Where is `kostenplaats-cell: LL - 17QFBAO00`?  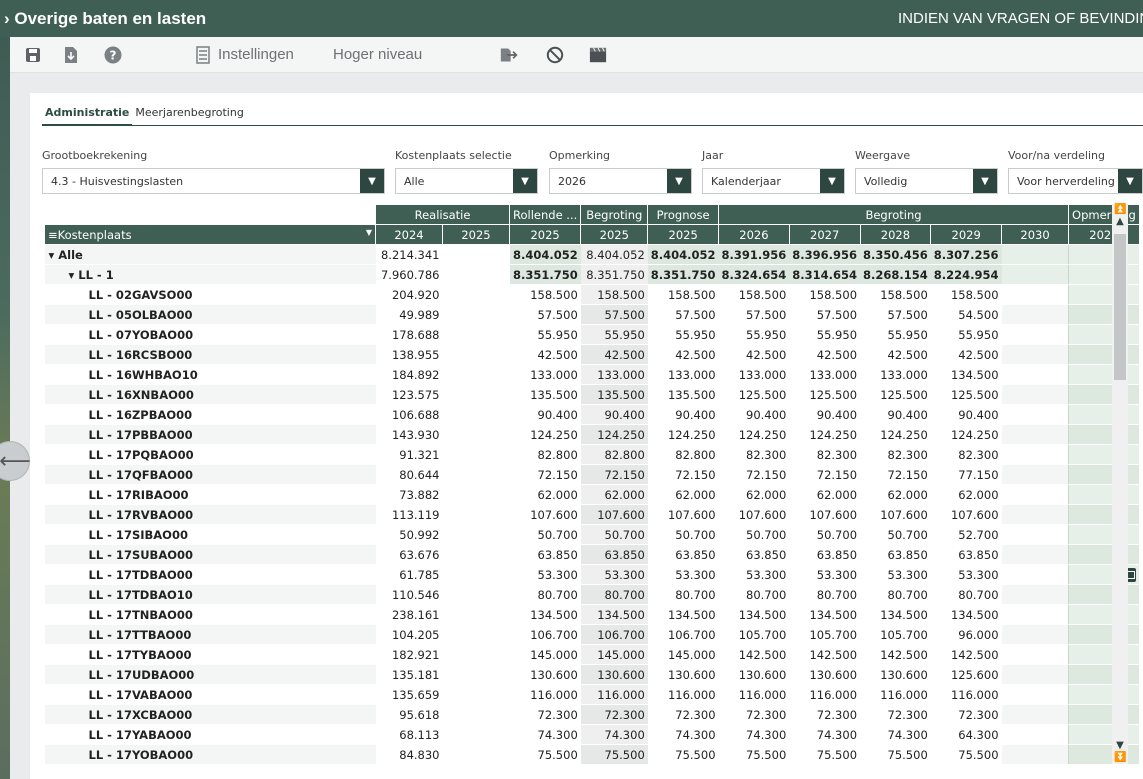 kostenplaats-cell: LL - 17QFBAO00 is located at coordinates (210, 474).